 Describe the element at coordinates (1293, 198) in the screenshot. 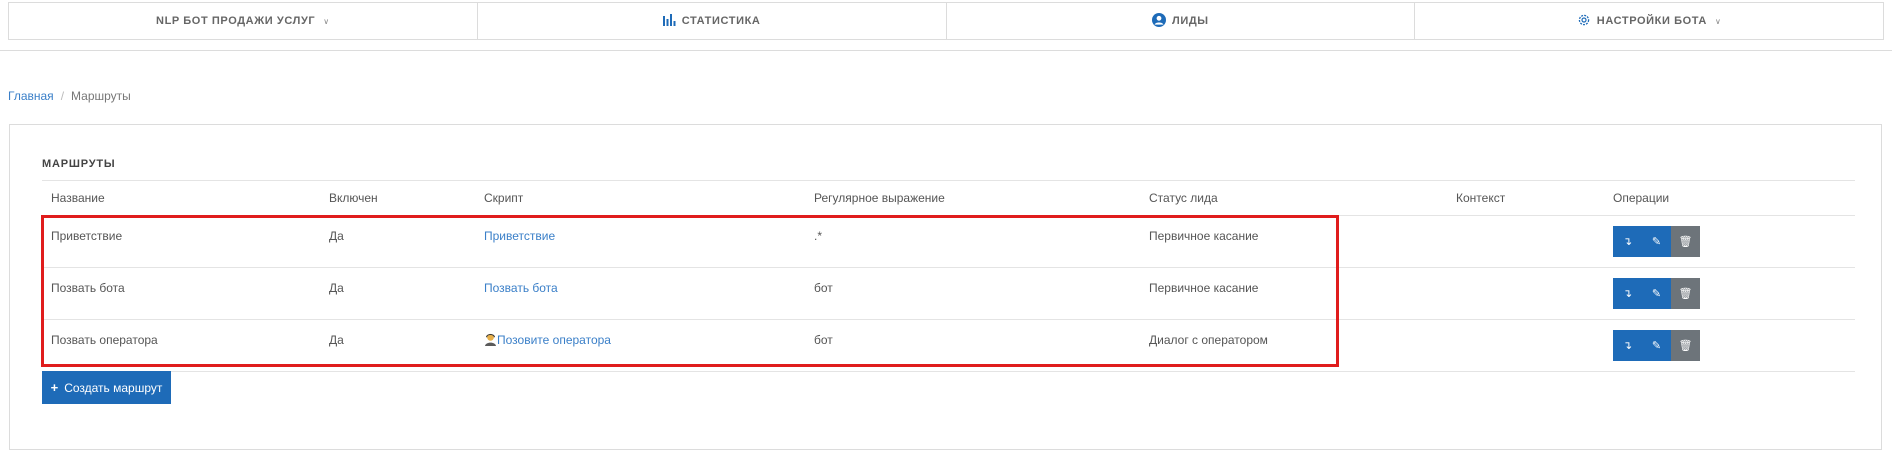

I see `column-header-status: Статус лида` at that location.